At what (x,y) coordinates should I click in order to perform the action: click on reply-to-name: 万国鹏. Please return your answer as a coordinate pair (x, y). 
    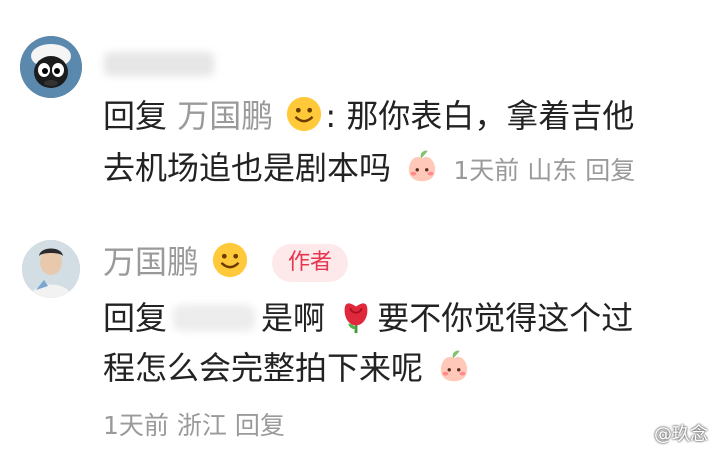
    Looking at the image, I should click on (225, 116).